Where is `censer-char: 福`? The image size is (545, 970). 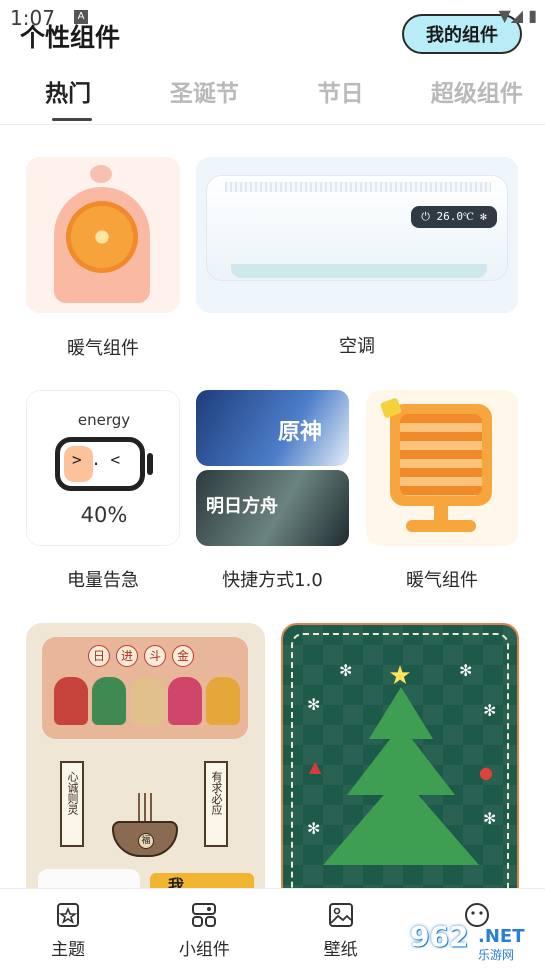 censer-char: 福 is located at coordinates (146, 841).